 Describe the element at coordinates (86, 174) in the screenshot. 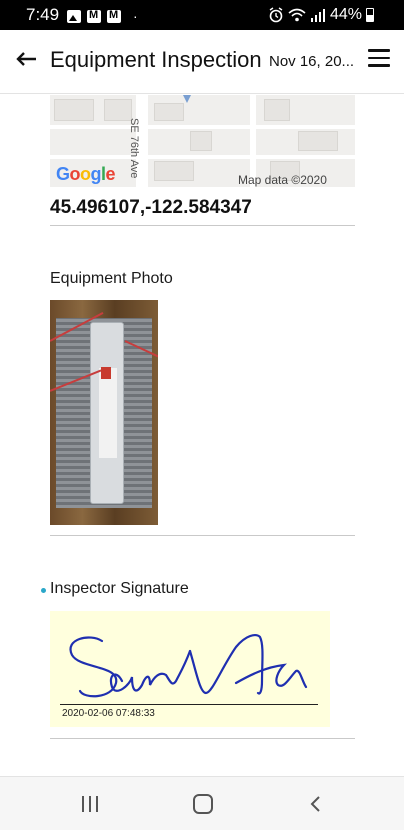

I see `google-logo: Google` at that location.